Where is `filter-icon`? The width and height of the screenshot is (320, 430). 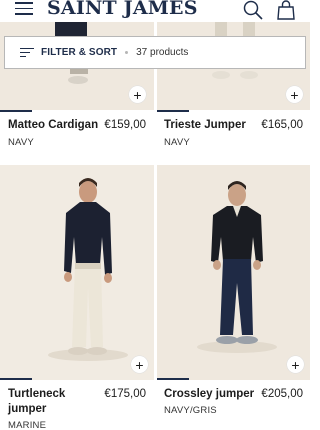 filter-icon is located at coordinates (27, 52).